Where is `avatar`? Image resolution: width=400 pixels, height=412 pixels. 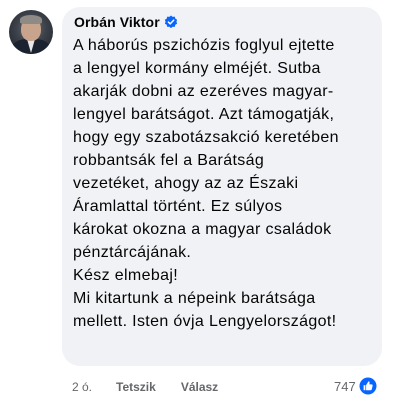 avatar is located at coordinates (31, 32).